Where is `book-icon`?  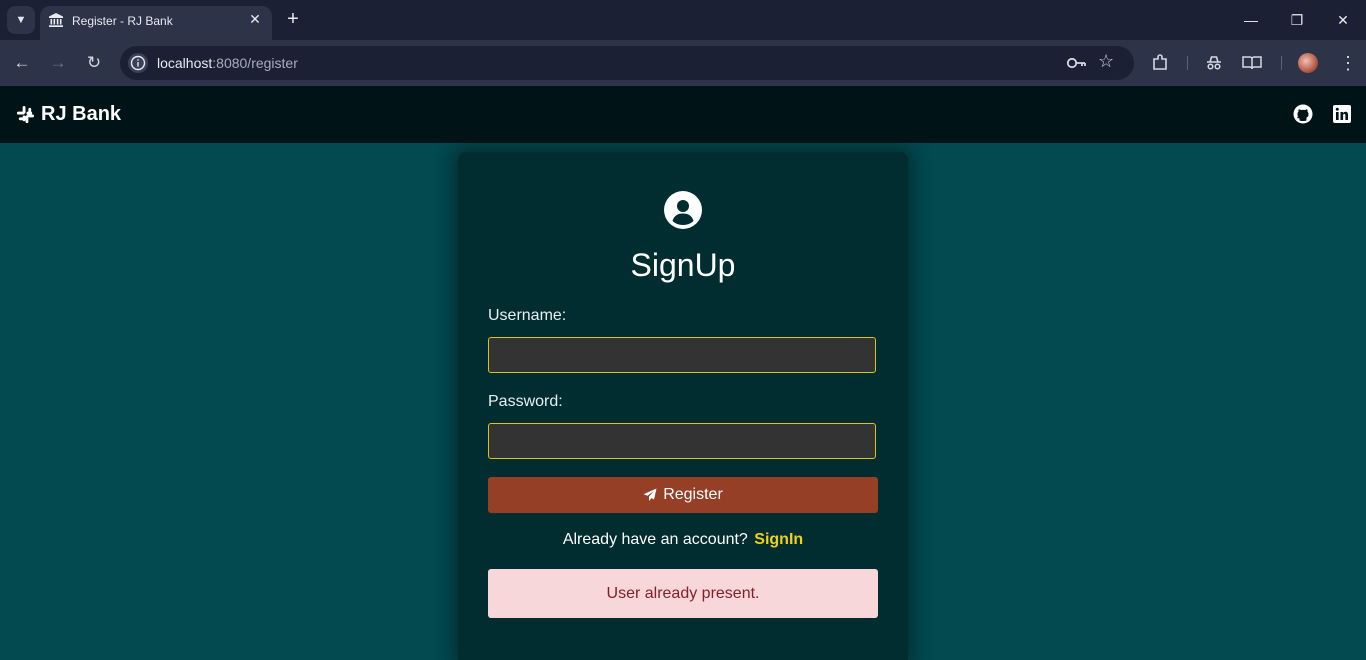
book-icon is located at coordinates (1252, 63).